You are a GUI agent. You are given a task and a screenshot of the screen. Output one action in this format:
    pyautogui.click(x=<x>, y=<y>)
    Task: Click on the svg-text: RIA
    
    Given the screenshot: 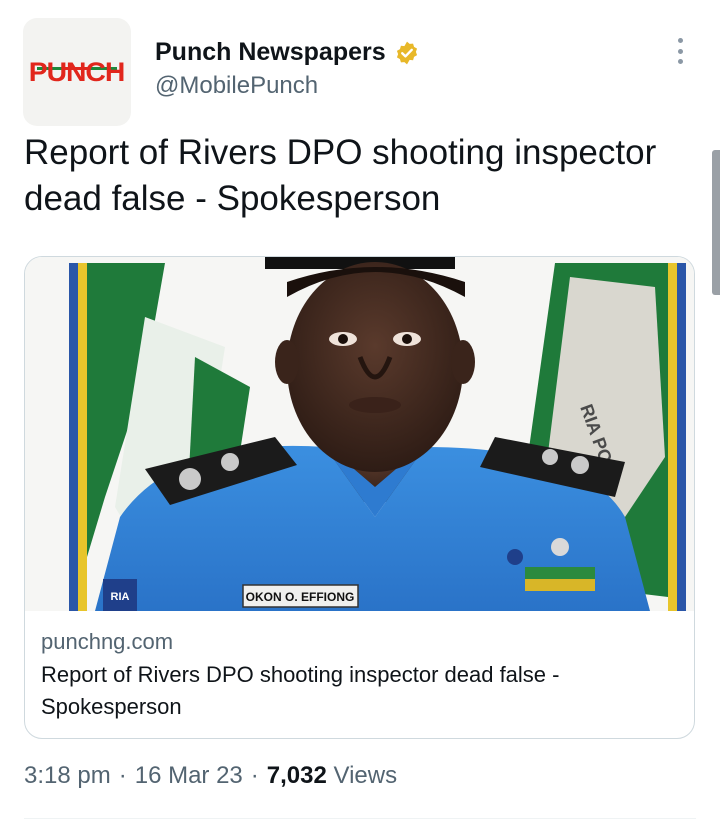 What is the action you would take?
    pyautogui.click(x=120, y=597)
    